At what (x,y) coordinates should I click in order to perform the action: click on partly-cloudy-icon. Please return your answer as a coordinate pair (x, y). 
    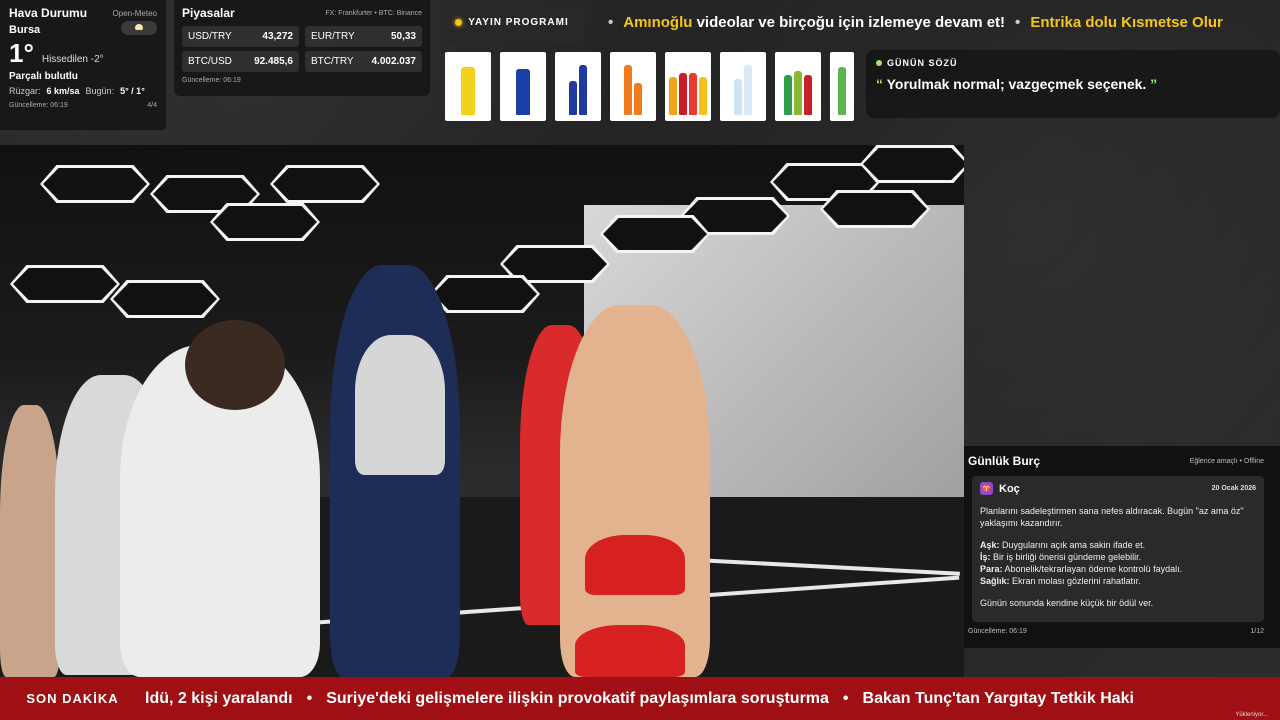
    Looking at the image, I should click on (139, 28).